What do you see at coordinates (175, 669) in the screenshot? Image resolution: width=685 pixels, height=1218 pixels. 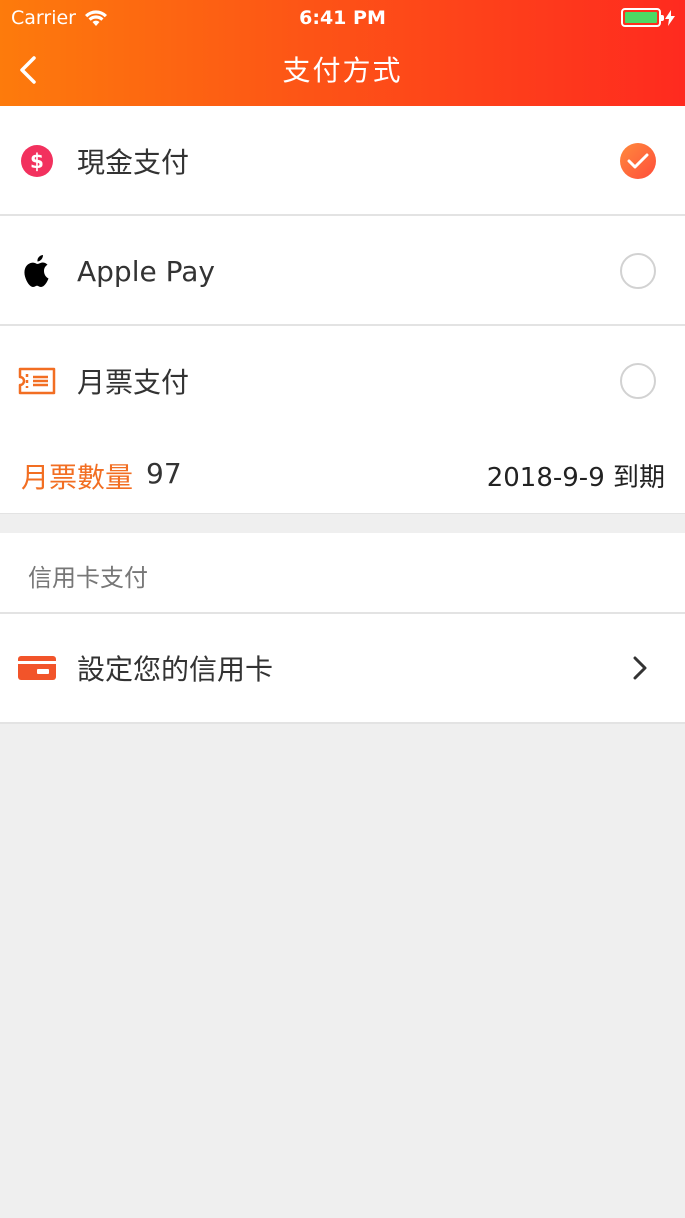 I see `set-credit-card-label: 設定您的信用卡` at bounding box center [175, 669].